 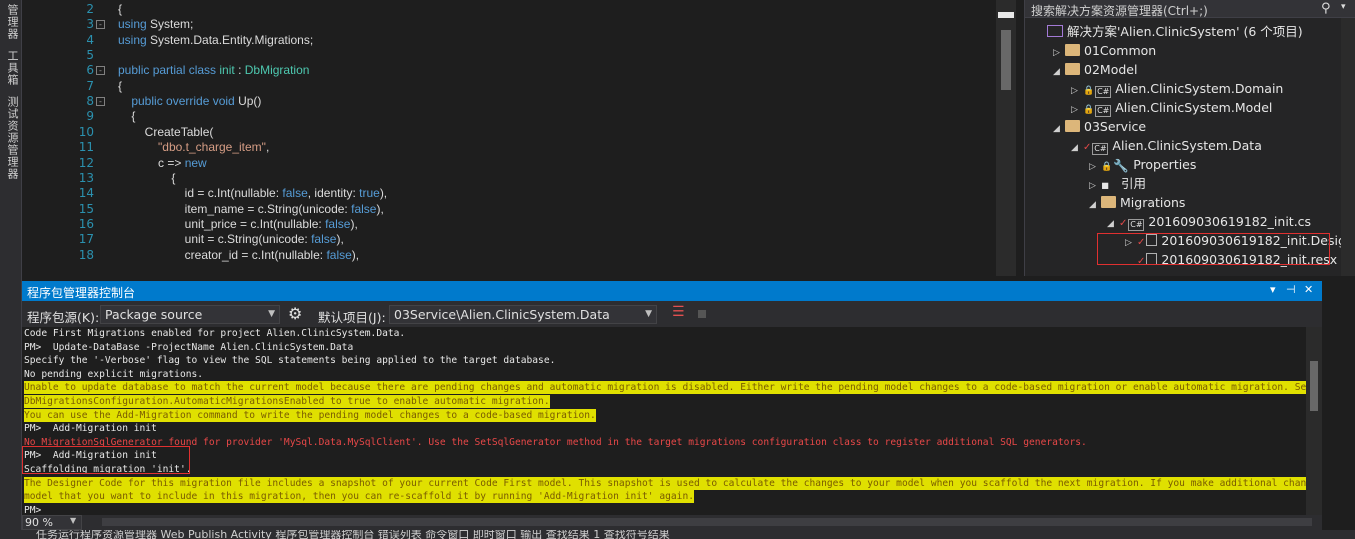 What do you see at coordinates (1314, 386) in the screenshot?
I see `console-scroll-thumb` at bounding box center [1314, 386].